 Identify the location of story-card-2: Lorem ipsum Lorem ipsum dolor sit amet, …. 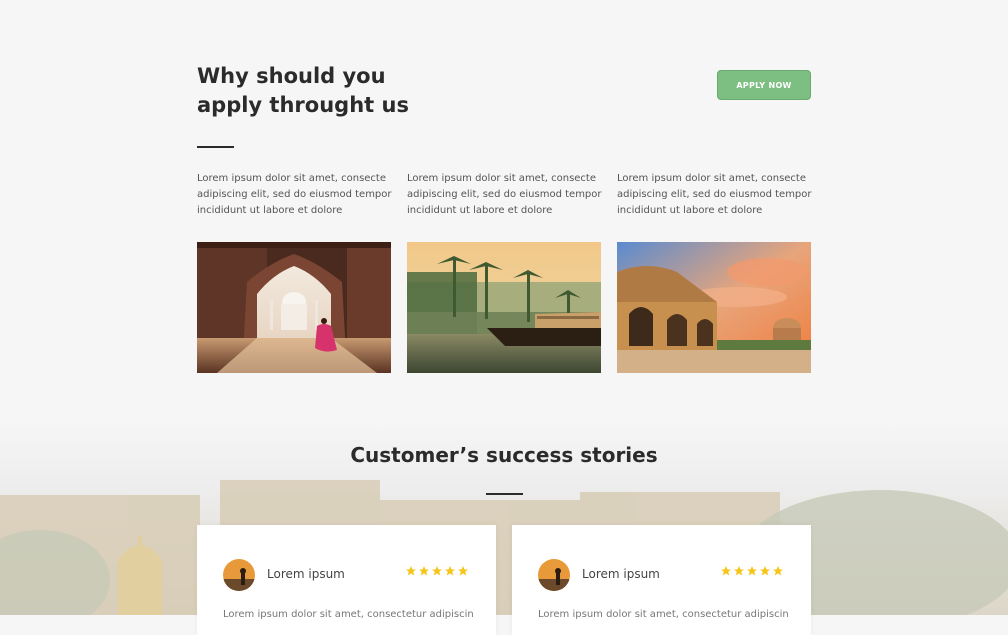
(661, 580).